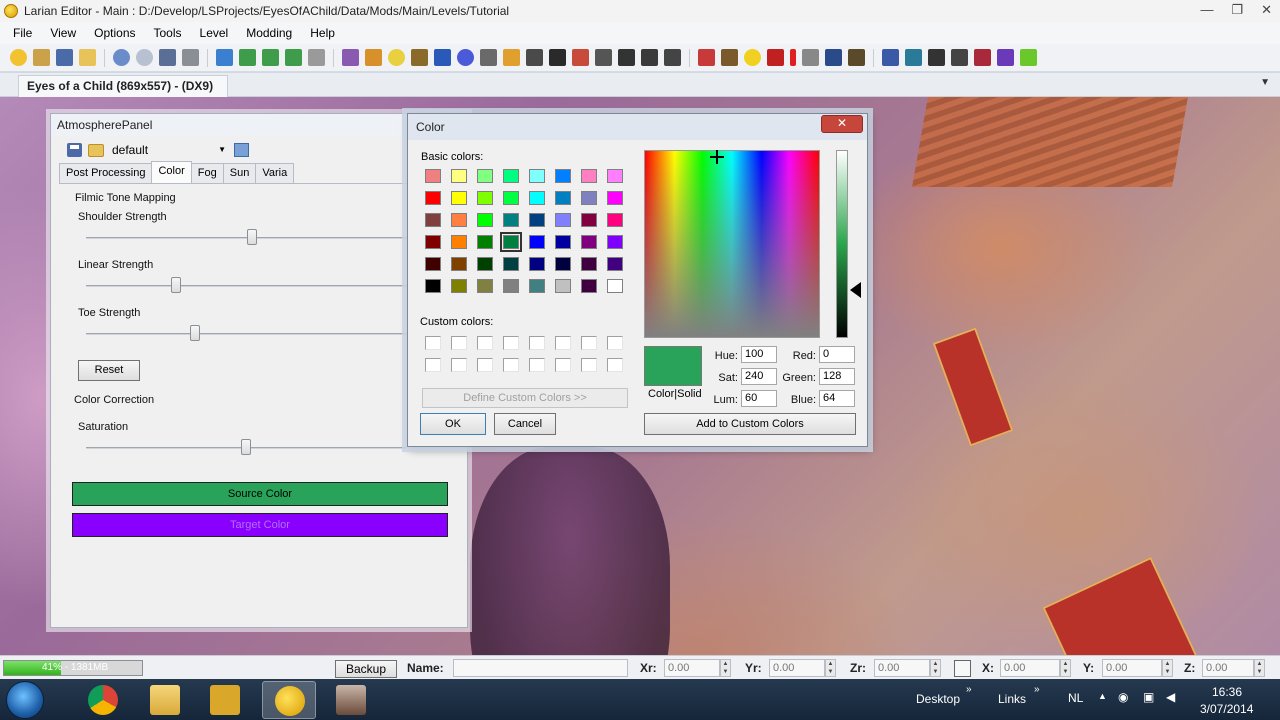  What do you see at coordinates (672, 57) in the screenshot?
I see `scales-icon` at bounding box center [672, 57].